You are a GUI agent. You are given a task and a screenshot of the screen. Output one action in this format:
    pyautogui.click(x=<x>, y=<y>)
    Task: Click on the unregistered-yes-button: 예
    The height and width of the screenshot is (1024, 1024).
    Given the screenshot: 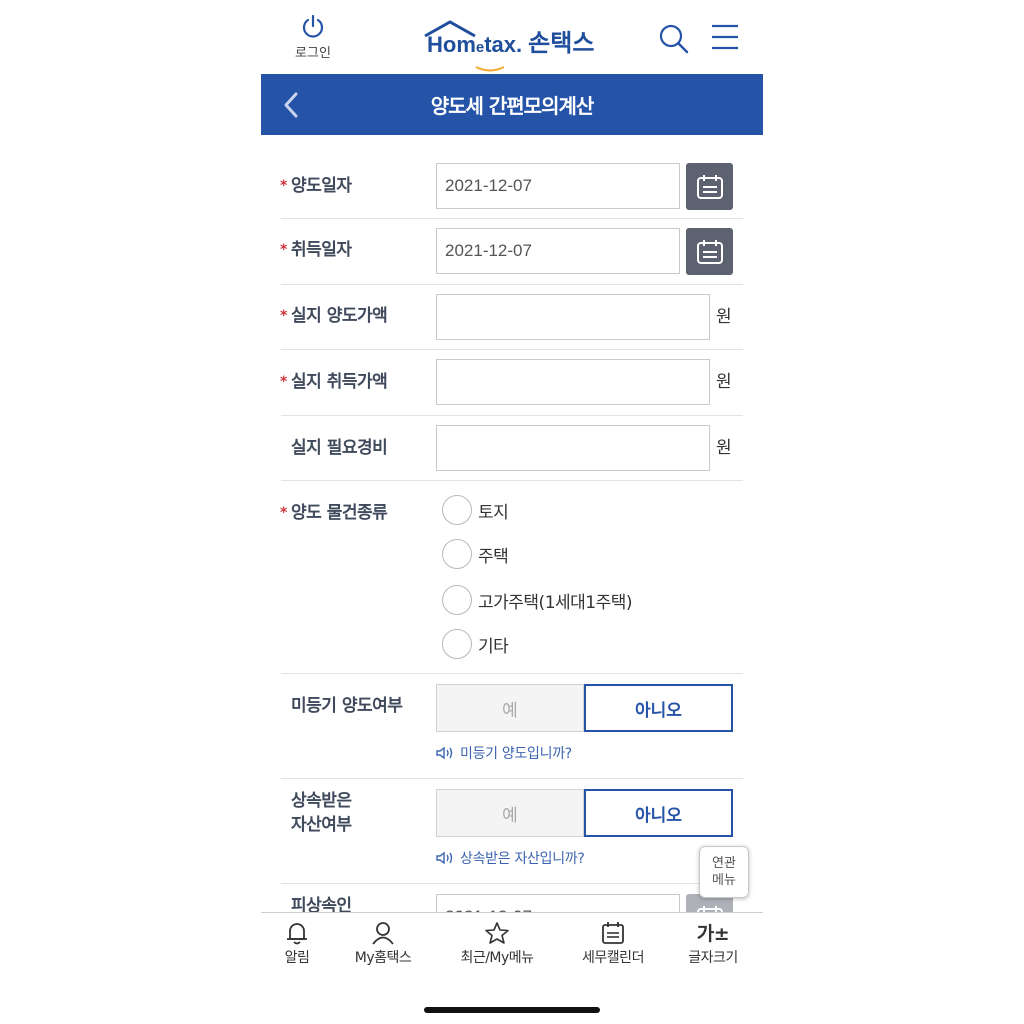 What is the action you would take?
    pyautogui.click(x=510, y=708)
    